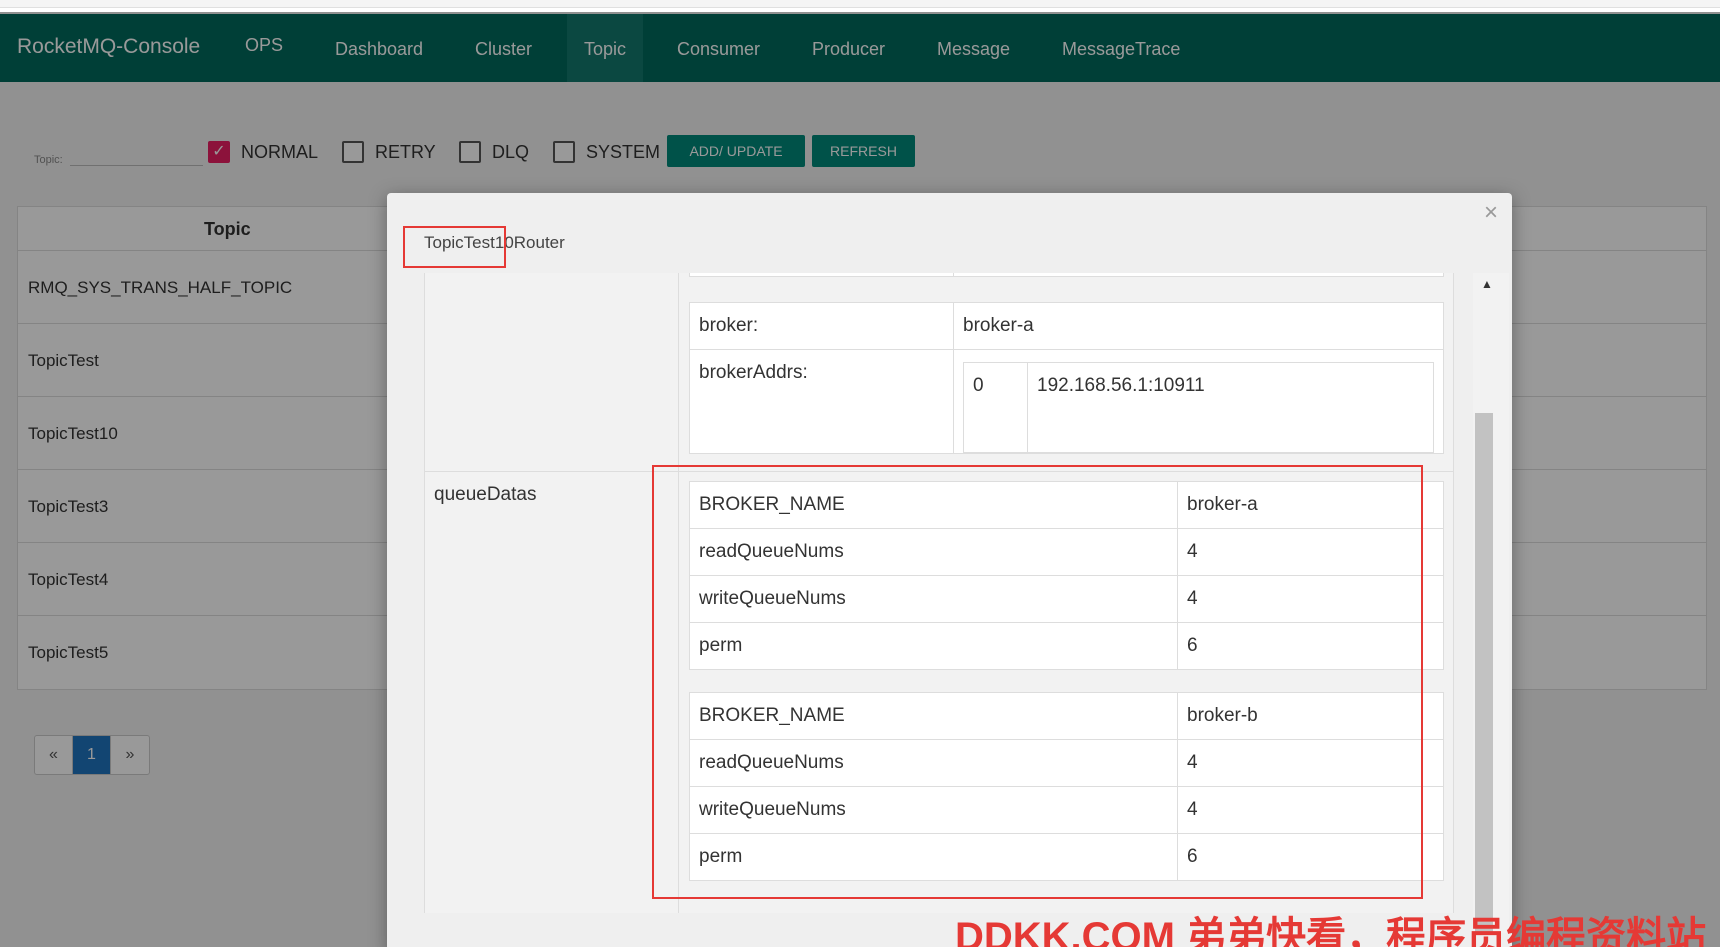 This screenshot has height=947, width=1720. I want to click on queue-datas-label: queueDatas, so click(485, 494).